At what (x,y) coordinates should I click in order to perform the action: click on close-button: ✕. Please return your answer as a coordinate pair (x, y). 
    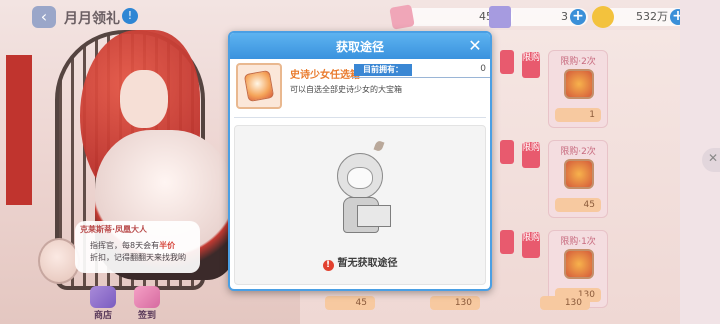
    Looking at the image, I should click on (475, 46).